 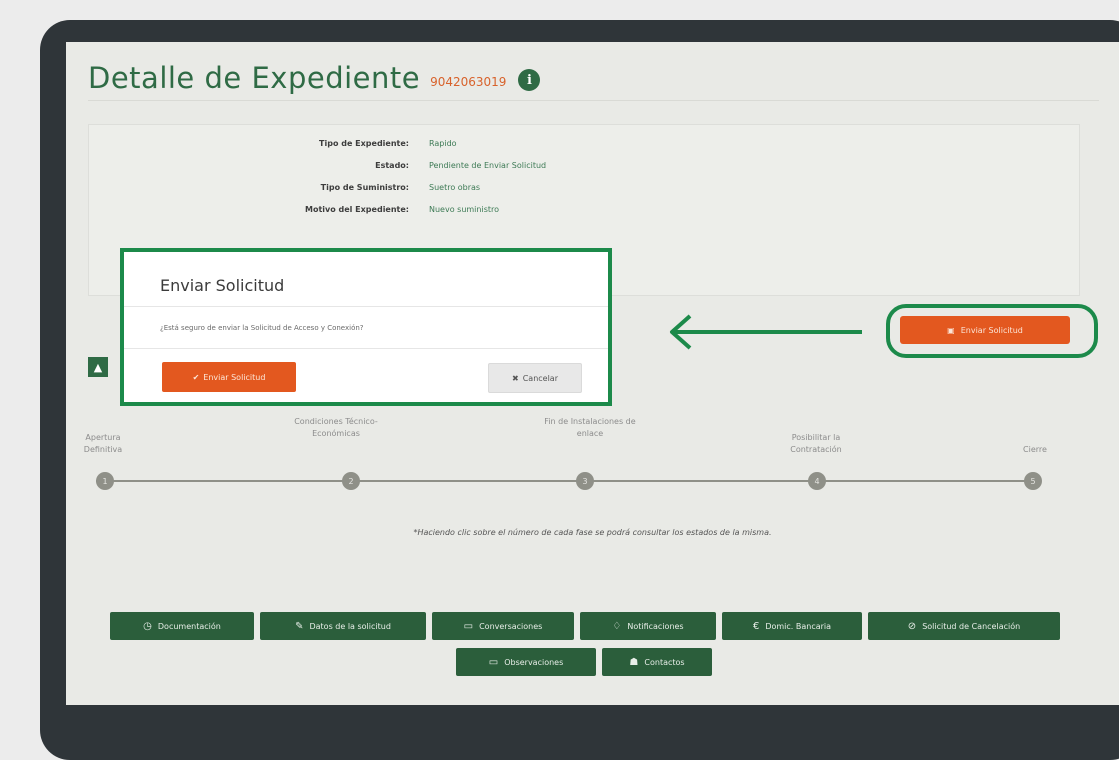 I want to click on clock-icon: ◷, so click(x=147, y=626).